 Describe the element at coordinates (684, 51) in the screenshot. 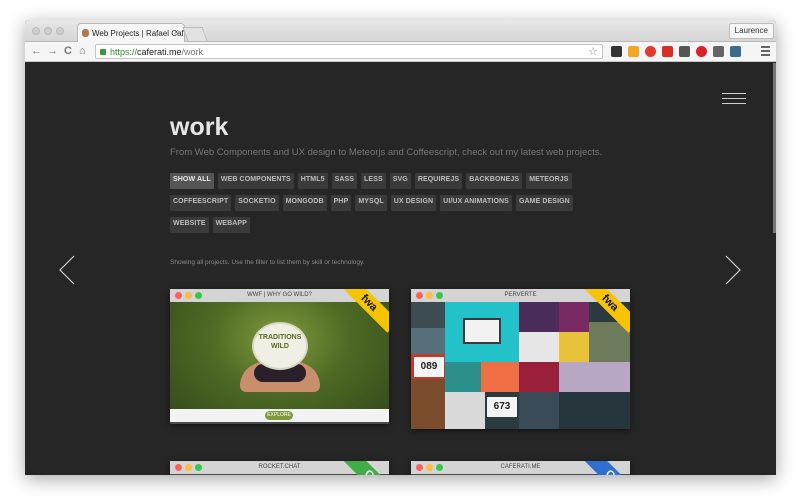

I see `extension-pocket-icon` at that location.